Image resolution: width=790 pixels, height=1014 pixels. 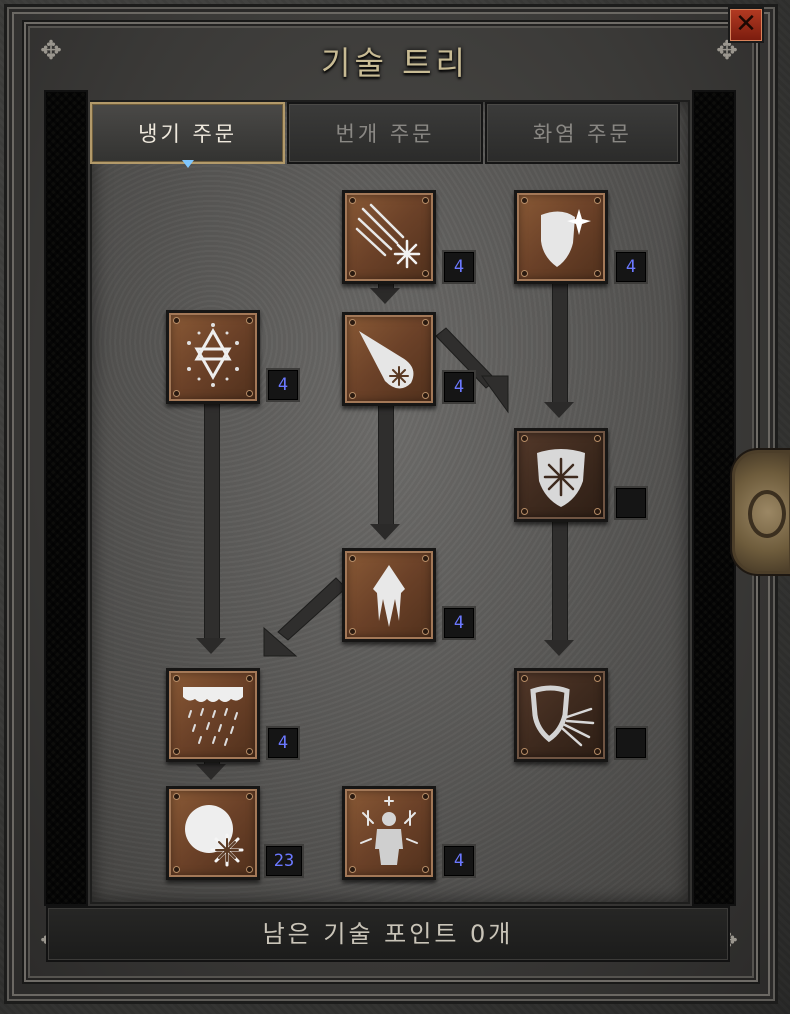 What do you see at coordinates (386, 360) in the screenshot?
I see `frost-bolt-icon` at bounding box center [386, 360].